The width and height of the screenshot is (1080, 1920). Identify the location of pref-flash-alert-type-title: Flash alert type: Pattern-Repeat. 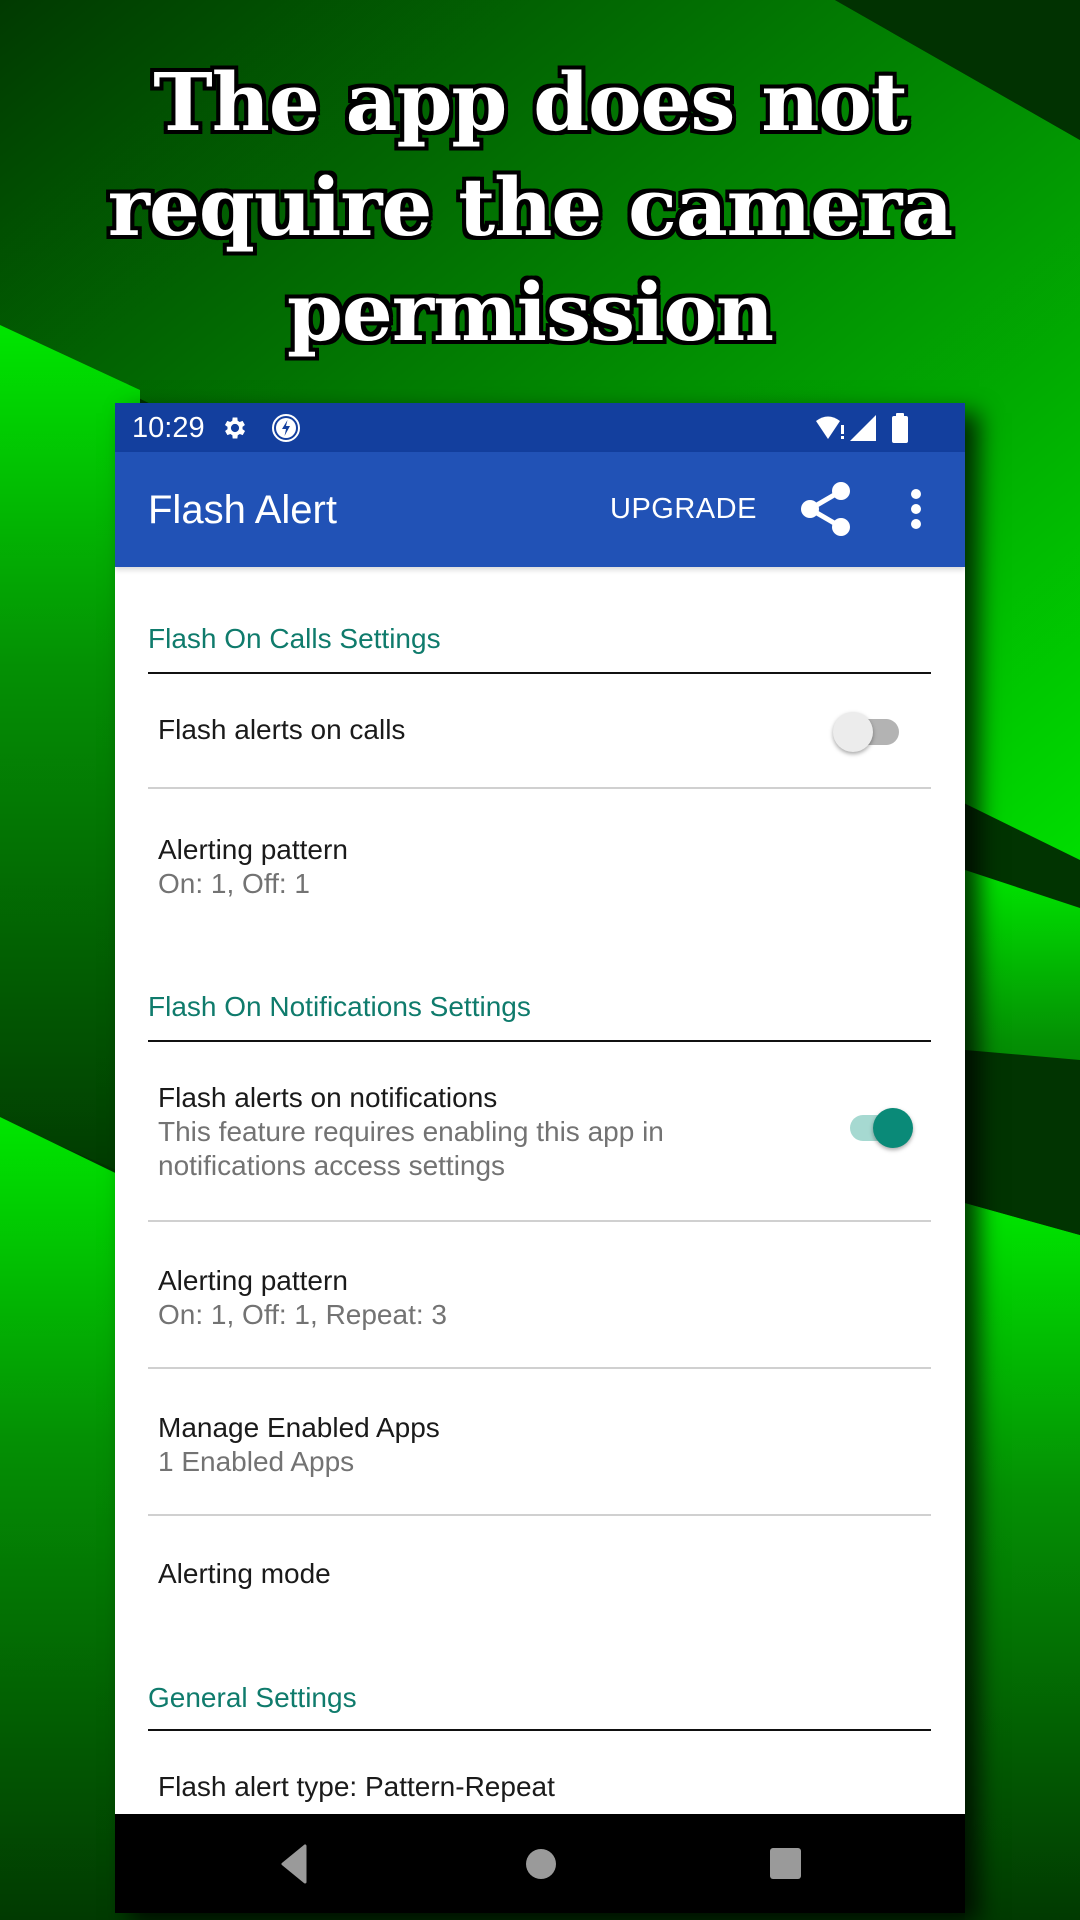
(356, 1786).